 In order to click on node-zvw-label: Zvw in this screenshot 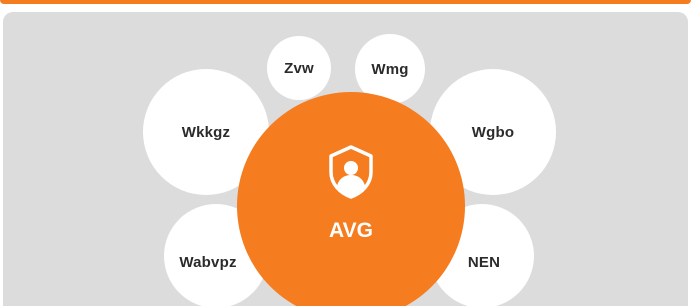, I will do `click(299, 68)`.